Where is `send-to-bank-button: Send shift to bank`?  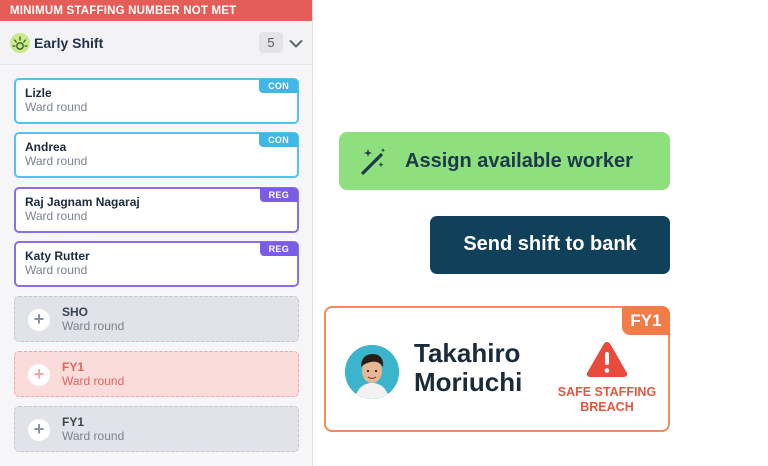 send-to-bank-button: Send shift to bank is located at coordinates (550, 245).